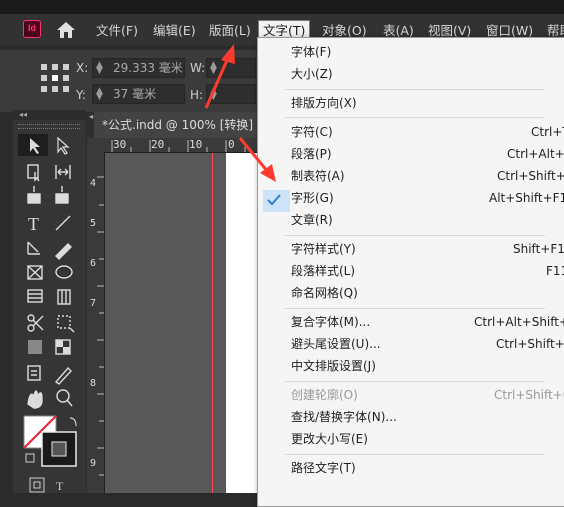  What do you see at coordinates (228, 54) in the screenshot?
I see `annotation-arrowhead` at bounding box center [228, 54].